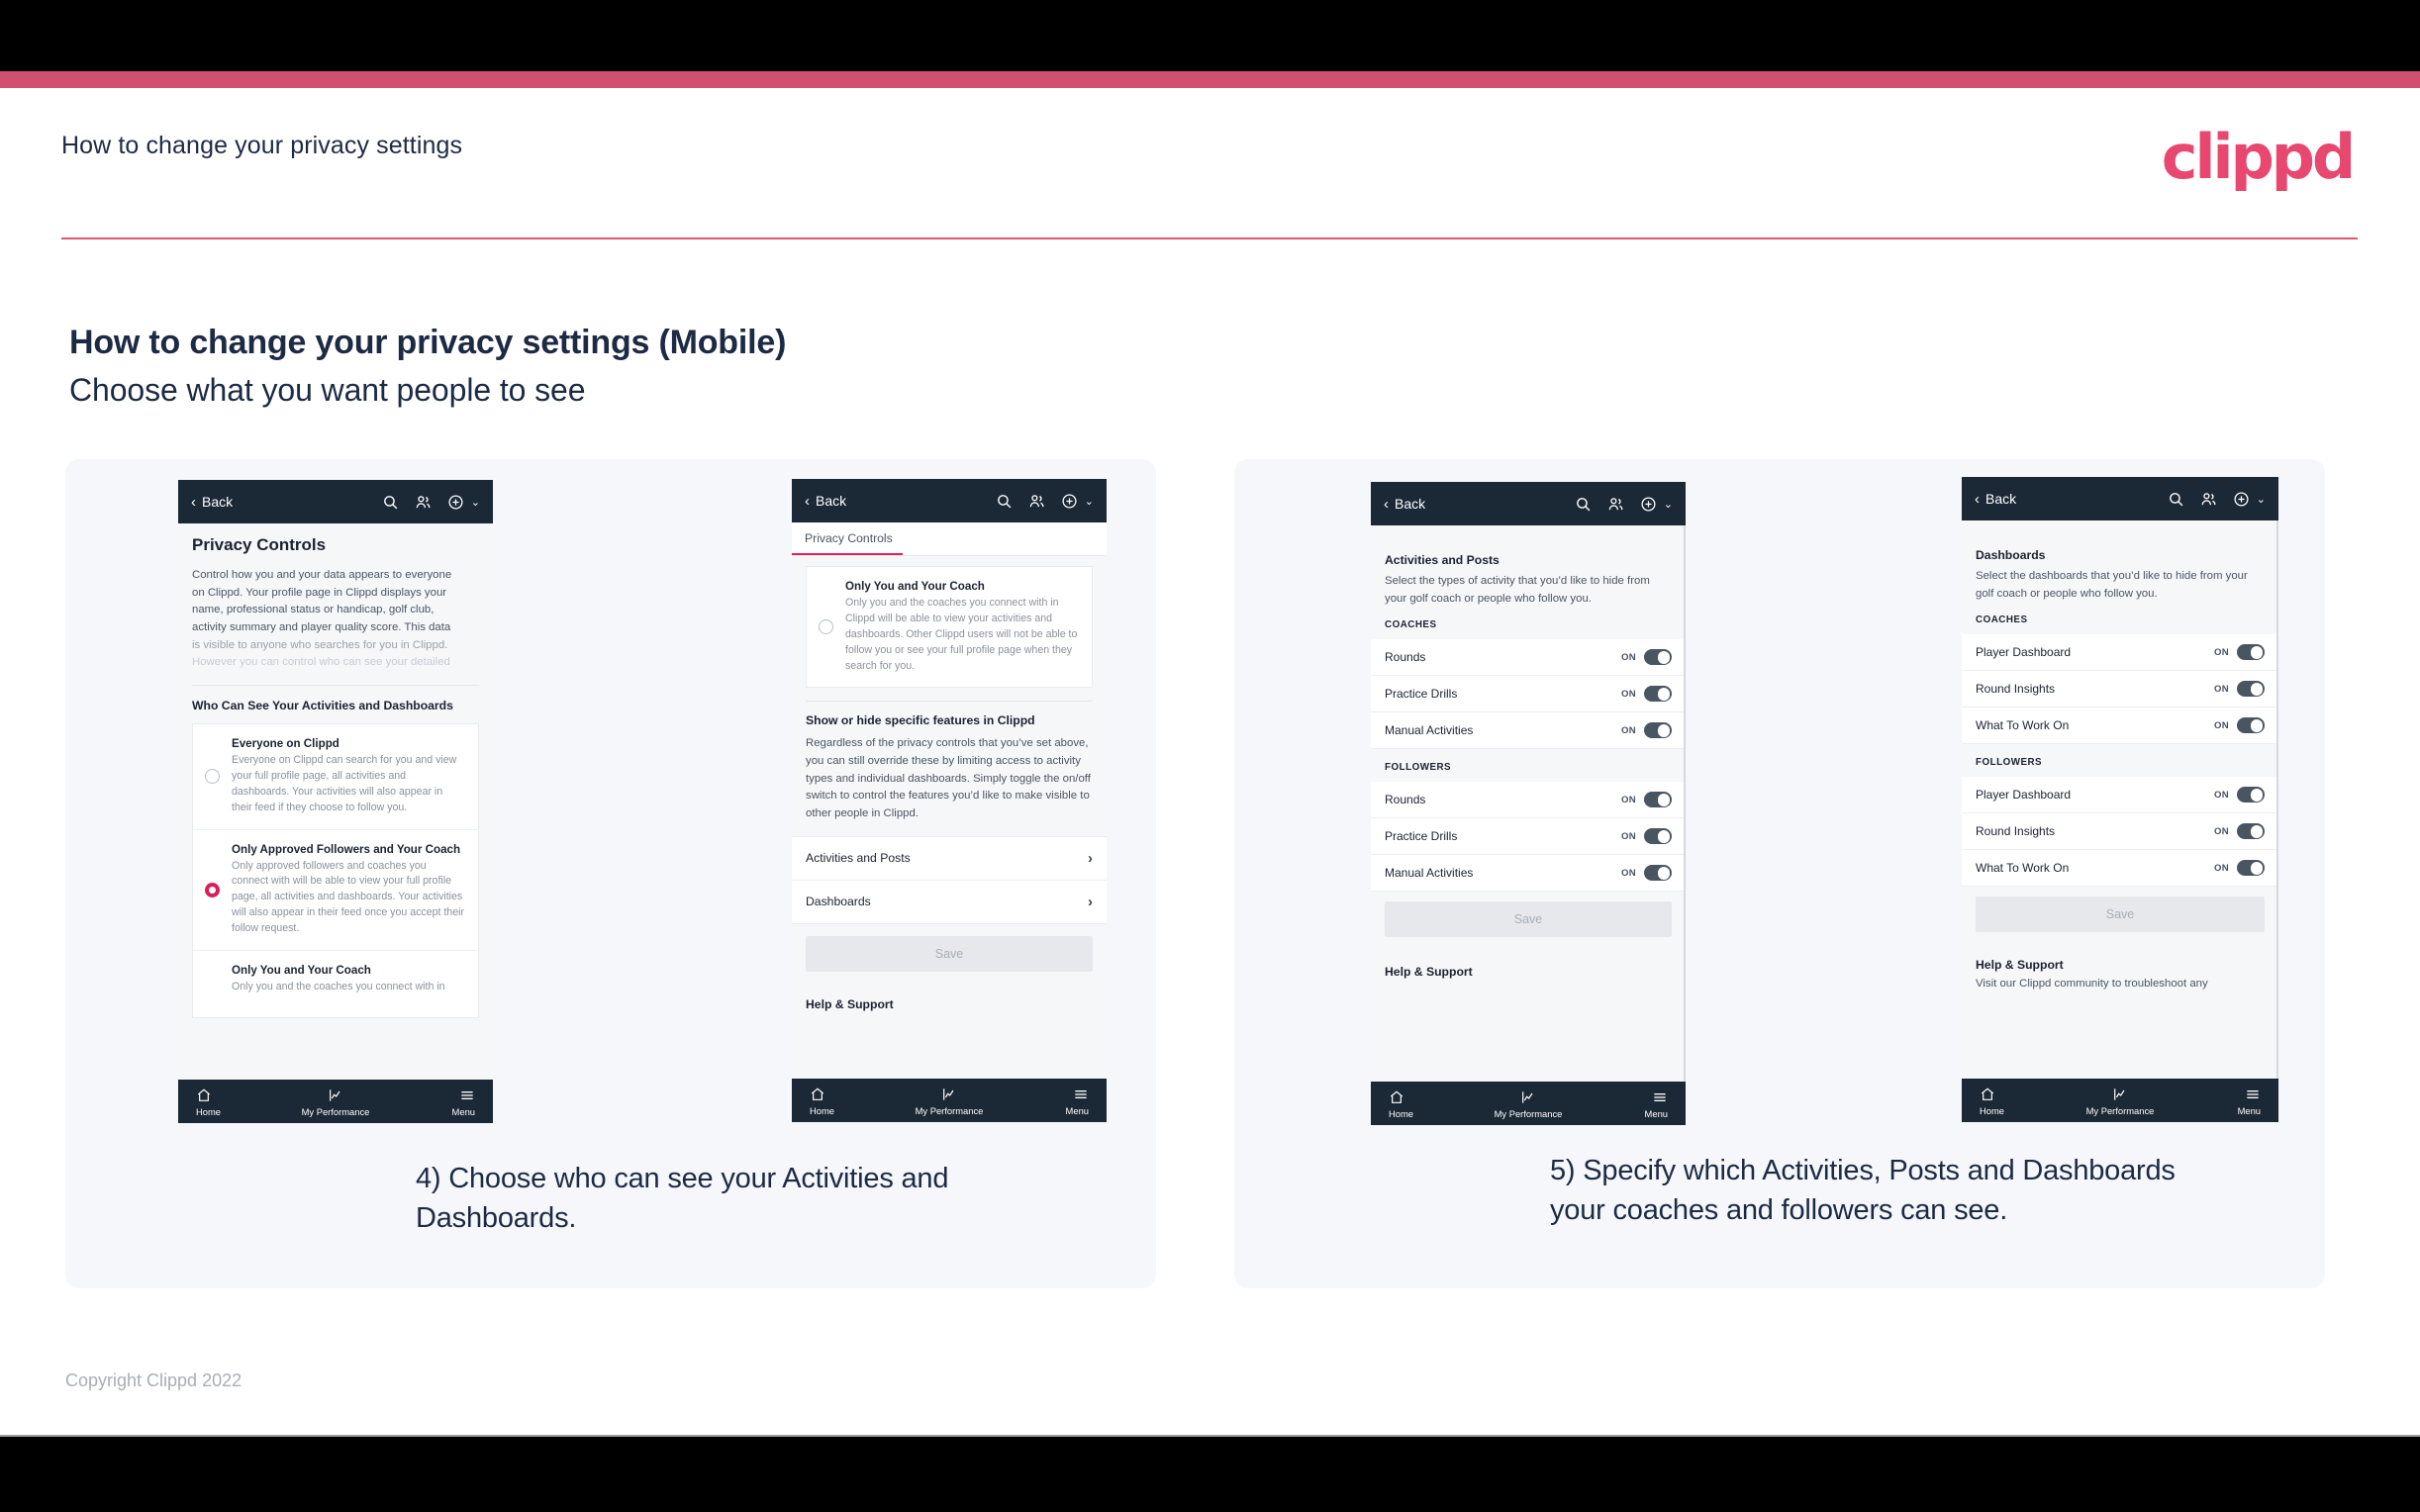 The width and height of the screenshot is (2420, 1512). Describe the element at coordinates (858, 859) in the screenshot. I see `link-label: Activities and Posts` at that location.